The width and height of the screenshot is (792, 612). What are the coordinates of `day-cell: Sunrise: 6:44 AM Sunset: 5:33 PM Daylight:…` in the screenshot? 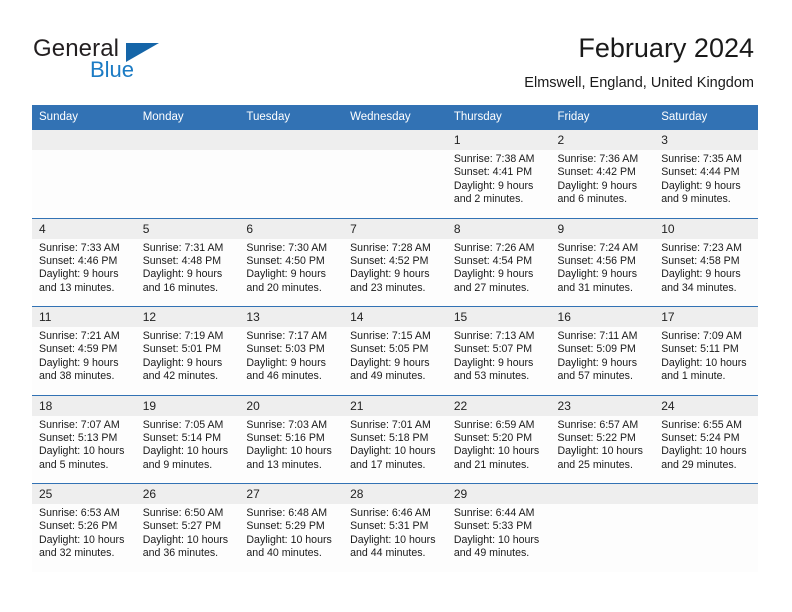 It's located at (498, 538).